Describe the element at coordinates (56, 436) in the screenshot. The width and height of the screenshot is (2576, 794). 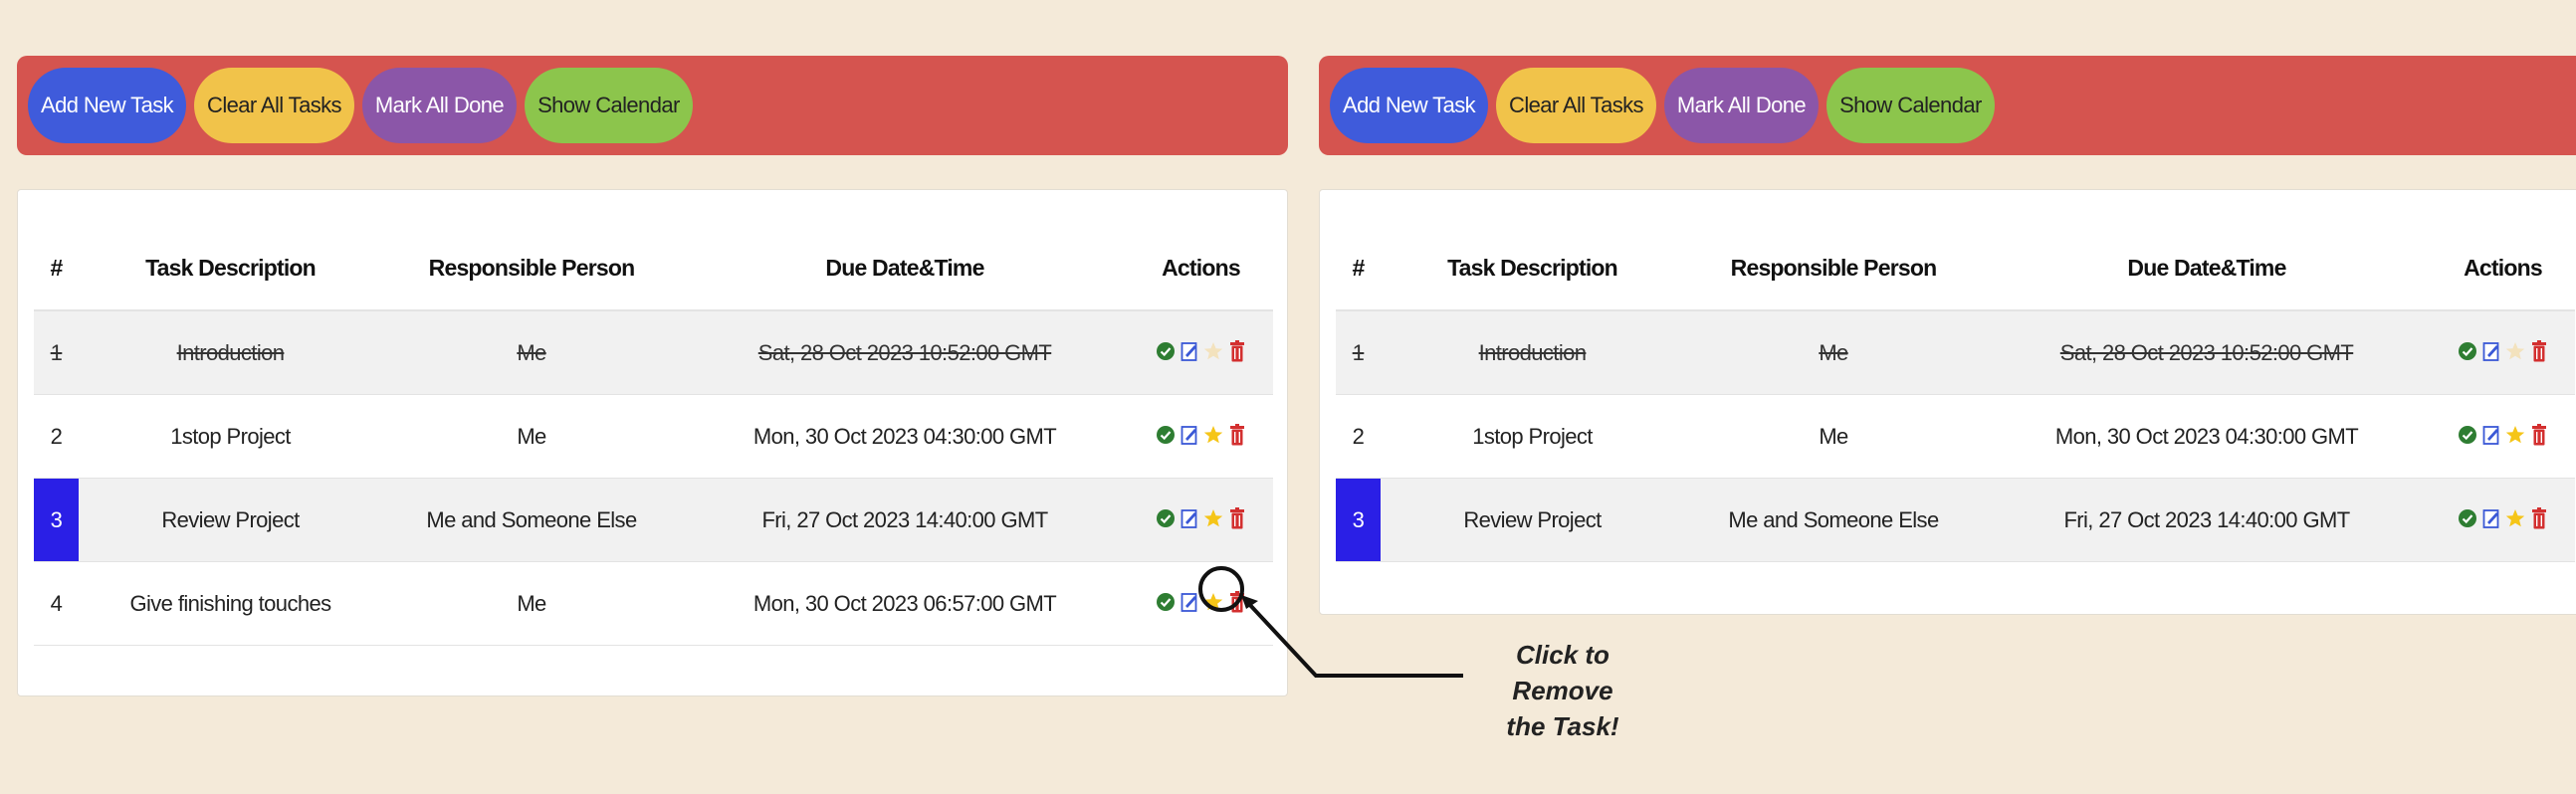
I see `task-number: 2` at that location.